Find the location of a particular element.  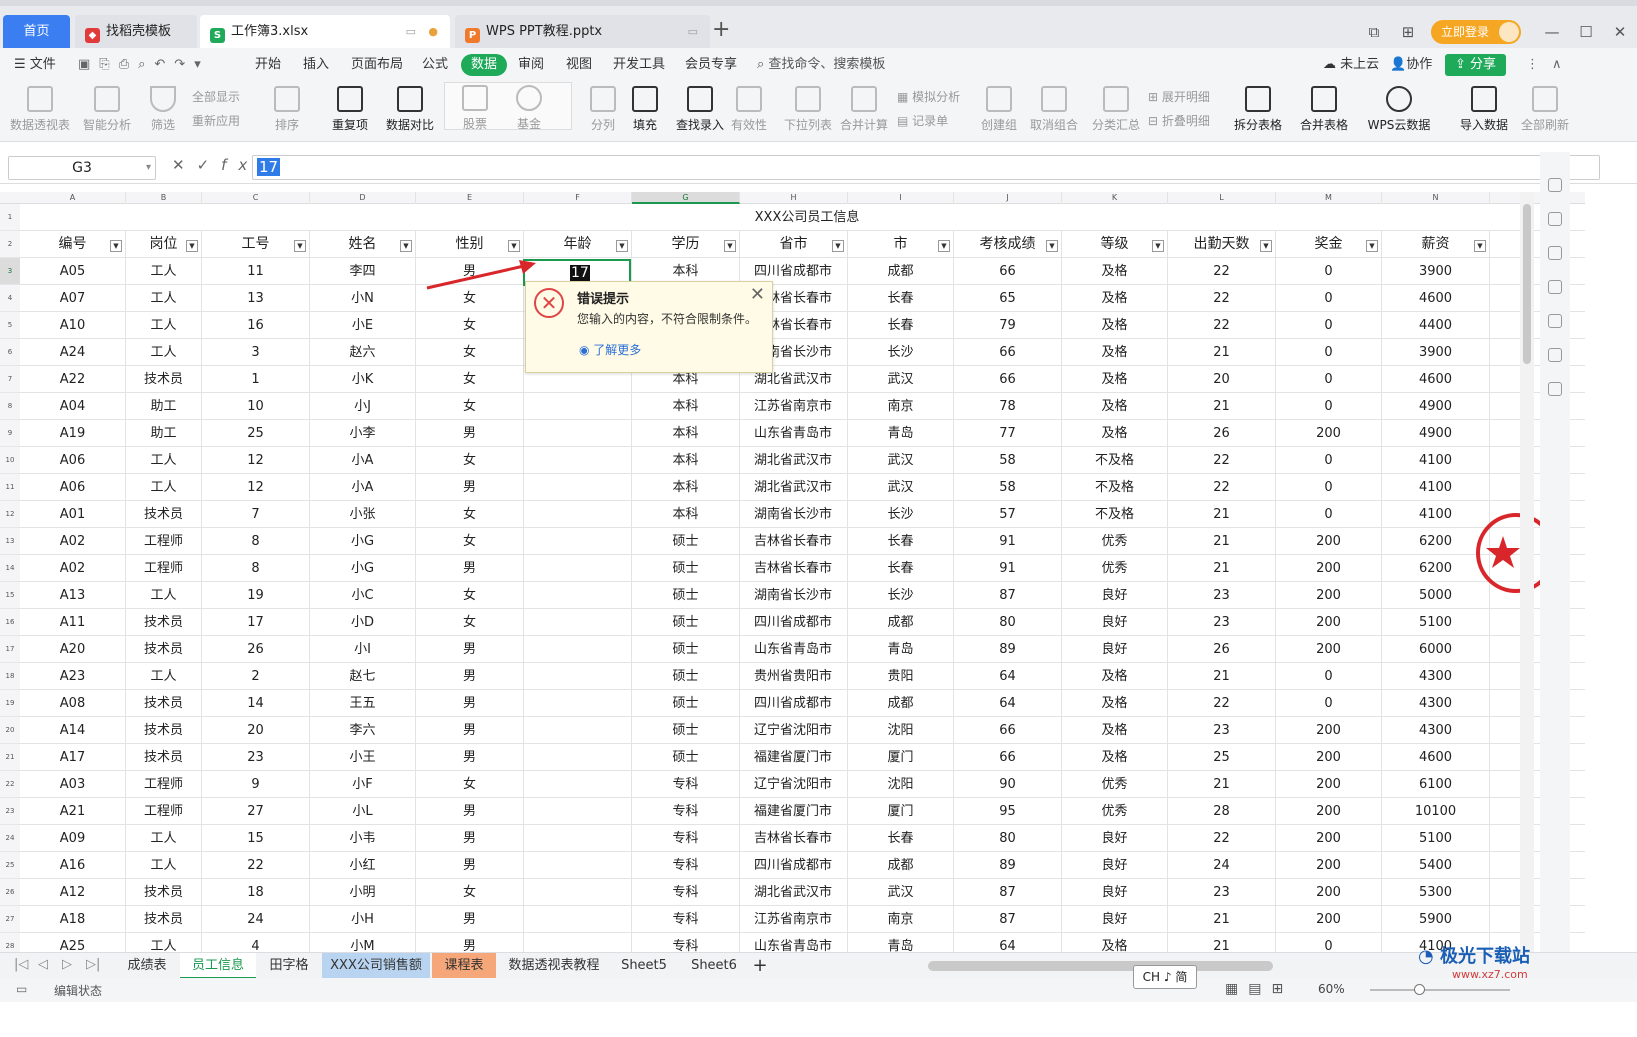

fund-button: 基金 is located at coordinates (529, 108).